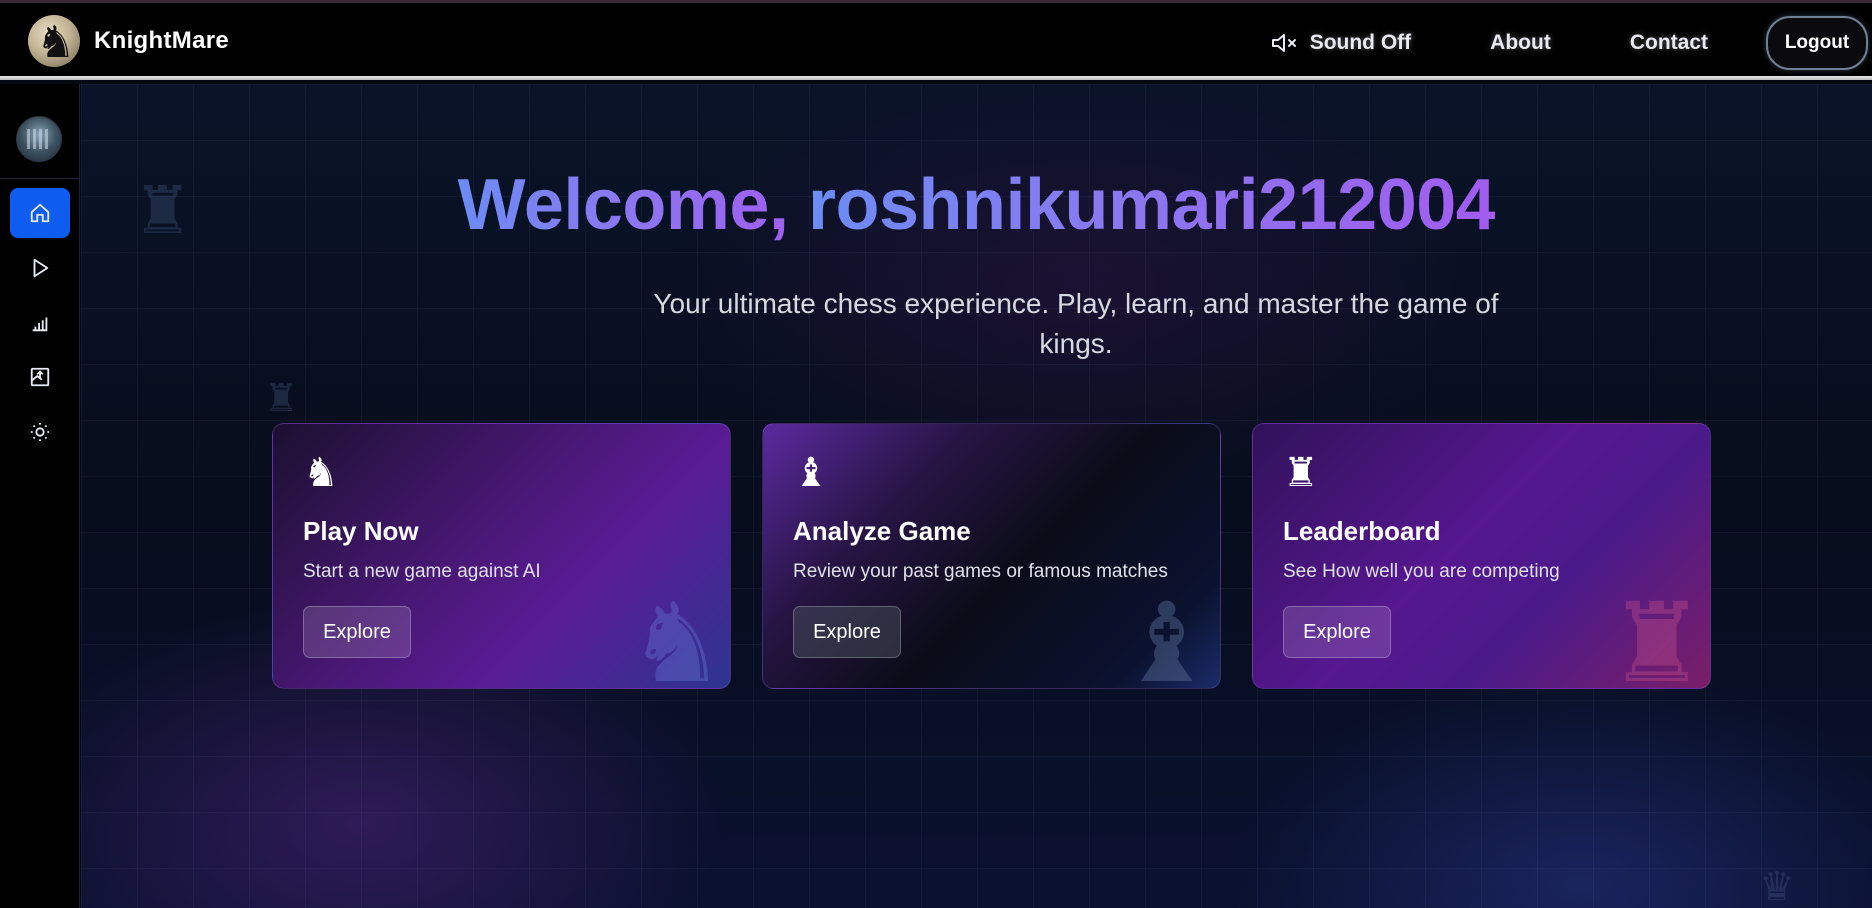 The width and height of the screenshot is (1872, 908). Describe the element at coordinates (1151, 205) in the screenshot. I see `username: roshnikumari212004` at that location.